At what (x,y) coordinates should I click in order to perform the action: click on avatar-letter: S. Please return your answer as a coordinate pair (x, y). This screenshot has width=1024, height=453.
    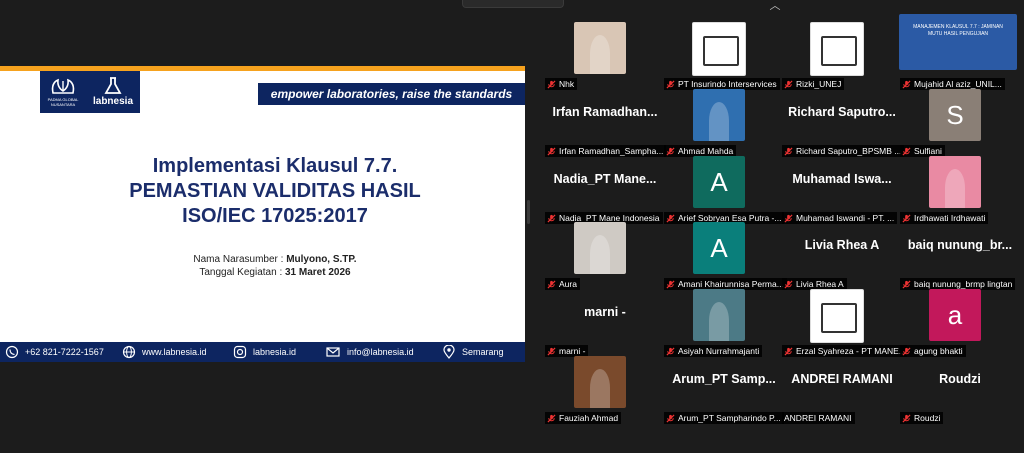
    Looking at the image, I should click on (955, 115).